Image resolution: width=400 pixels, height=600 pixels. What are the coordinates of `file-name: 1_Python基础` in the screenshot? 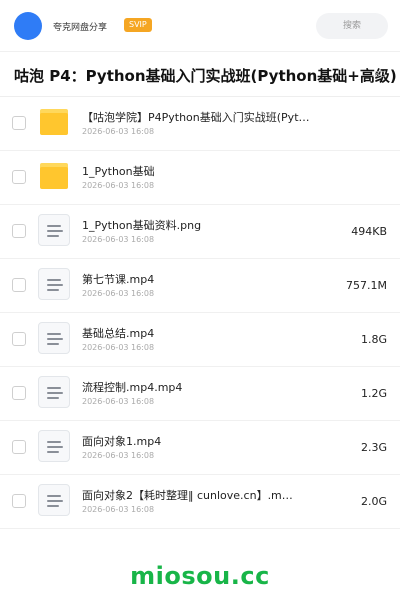 It's located at (118, 171).